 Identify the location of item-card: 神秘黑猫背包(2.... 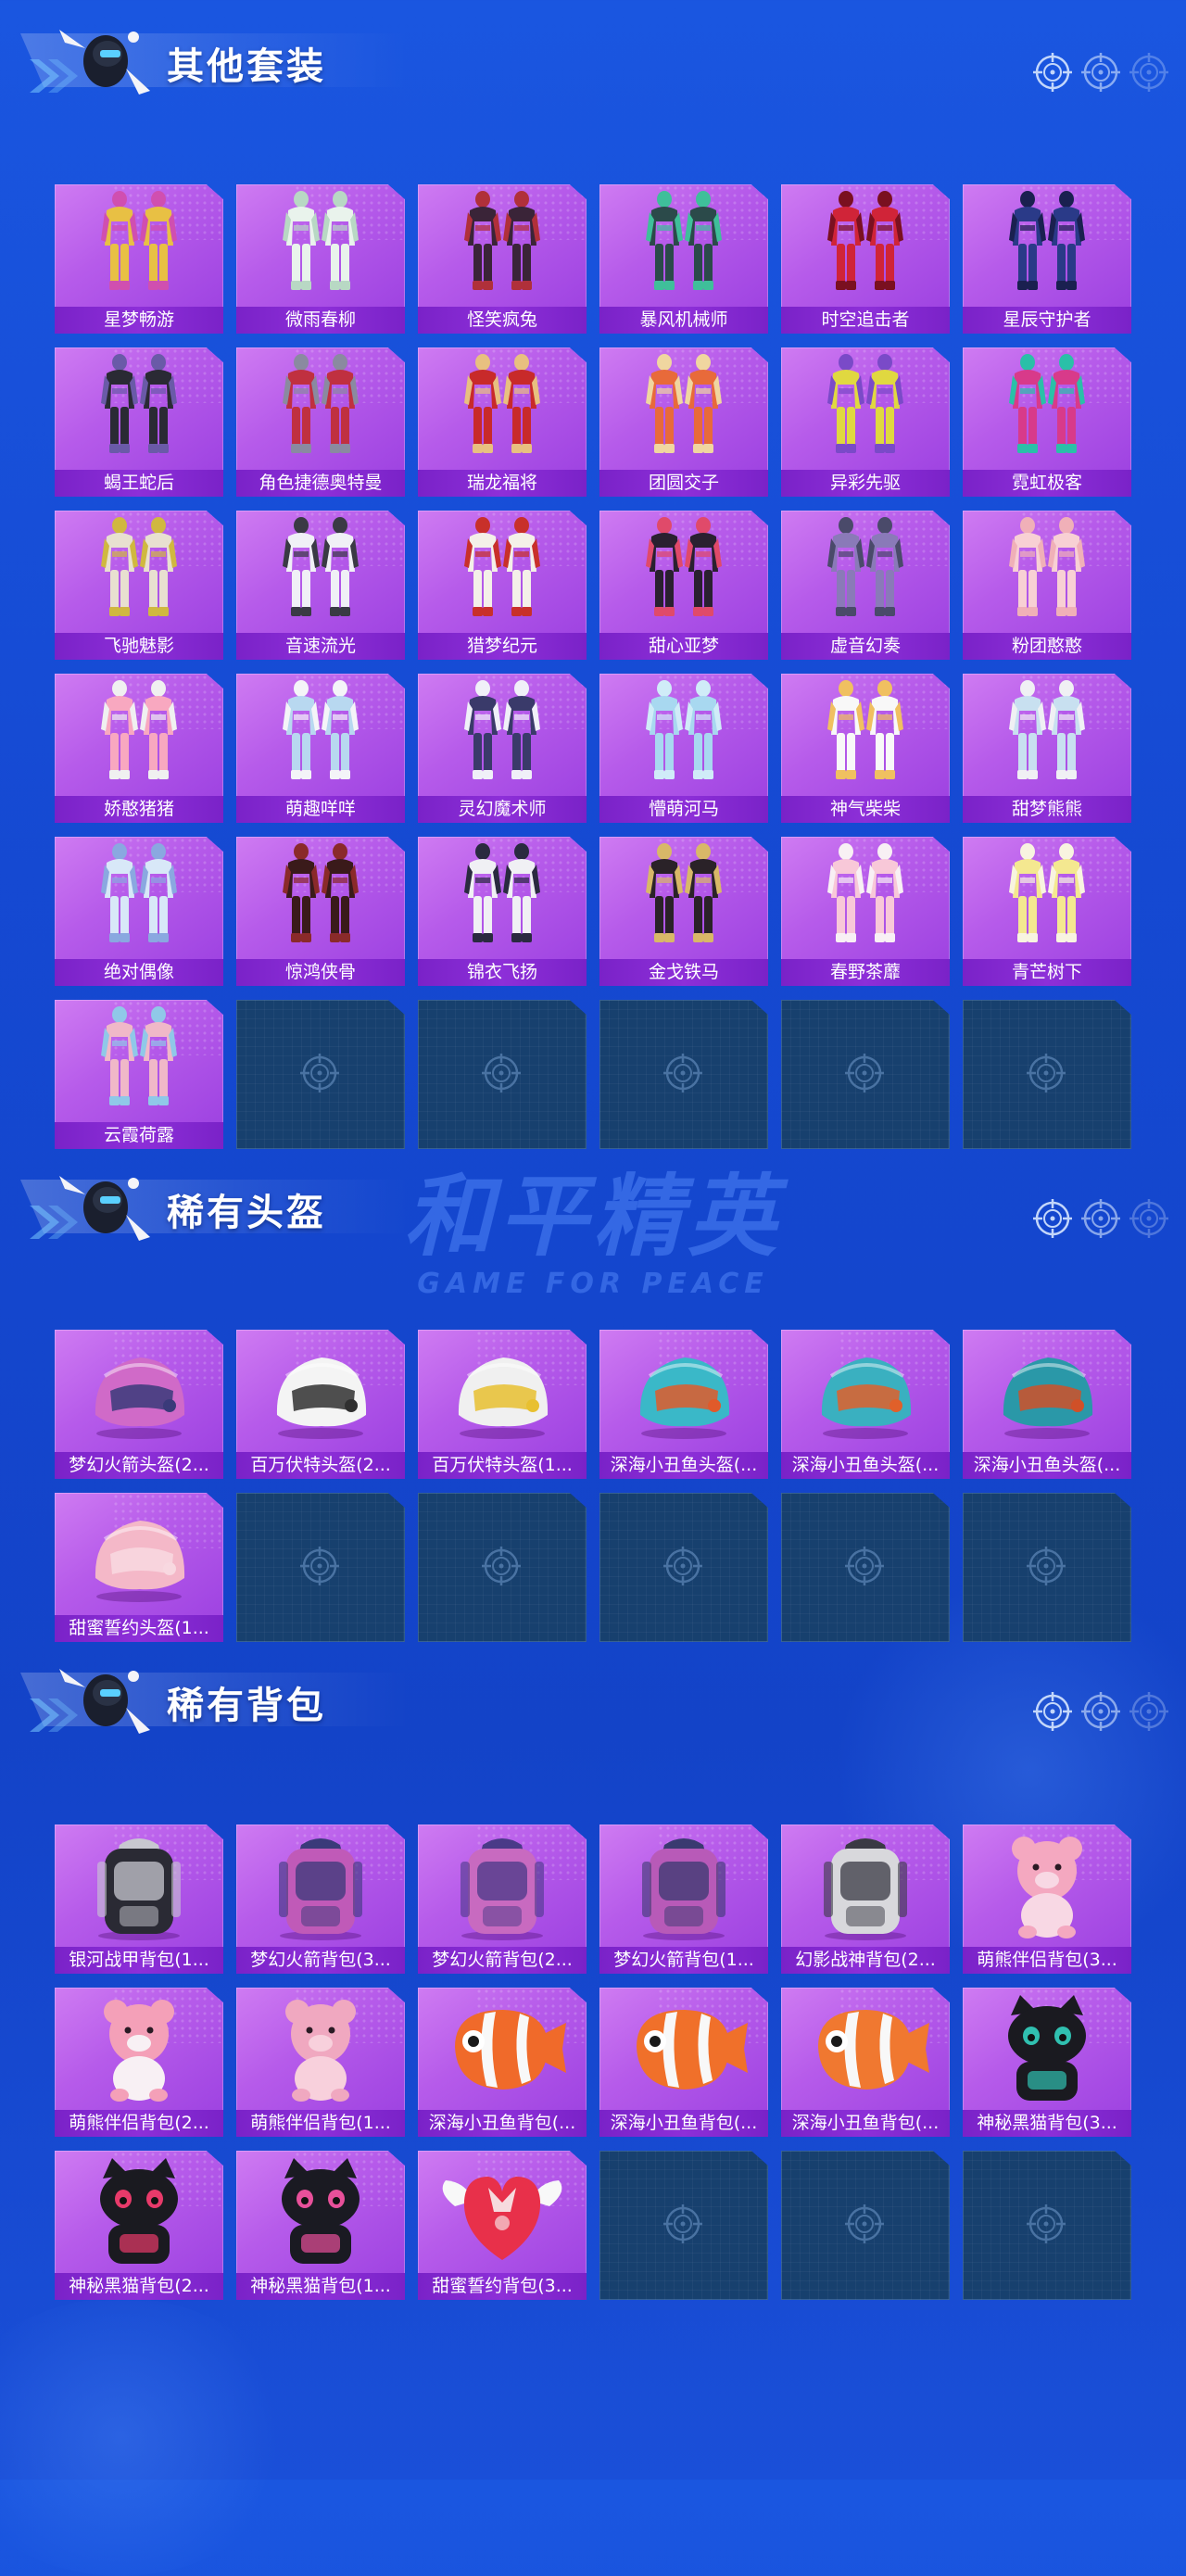
(139, 2226).